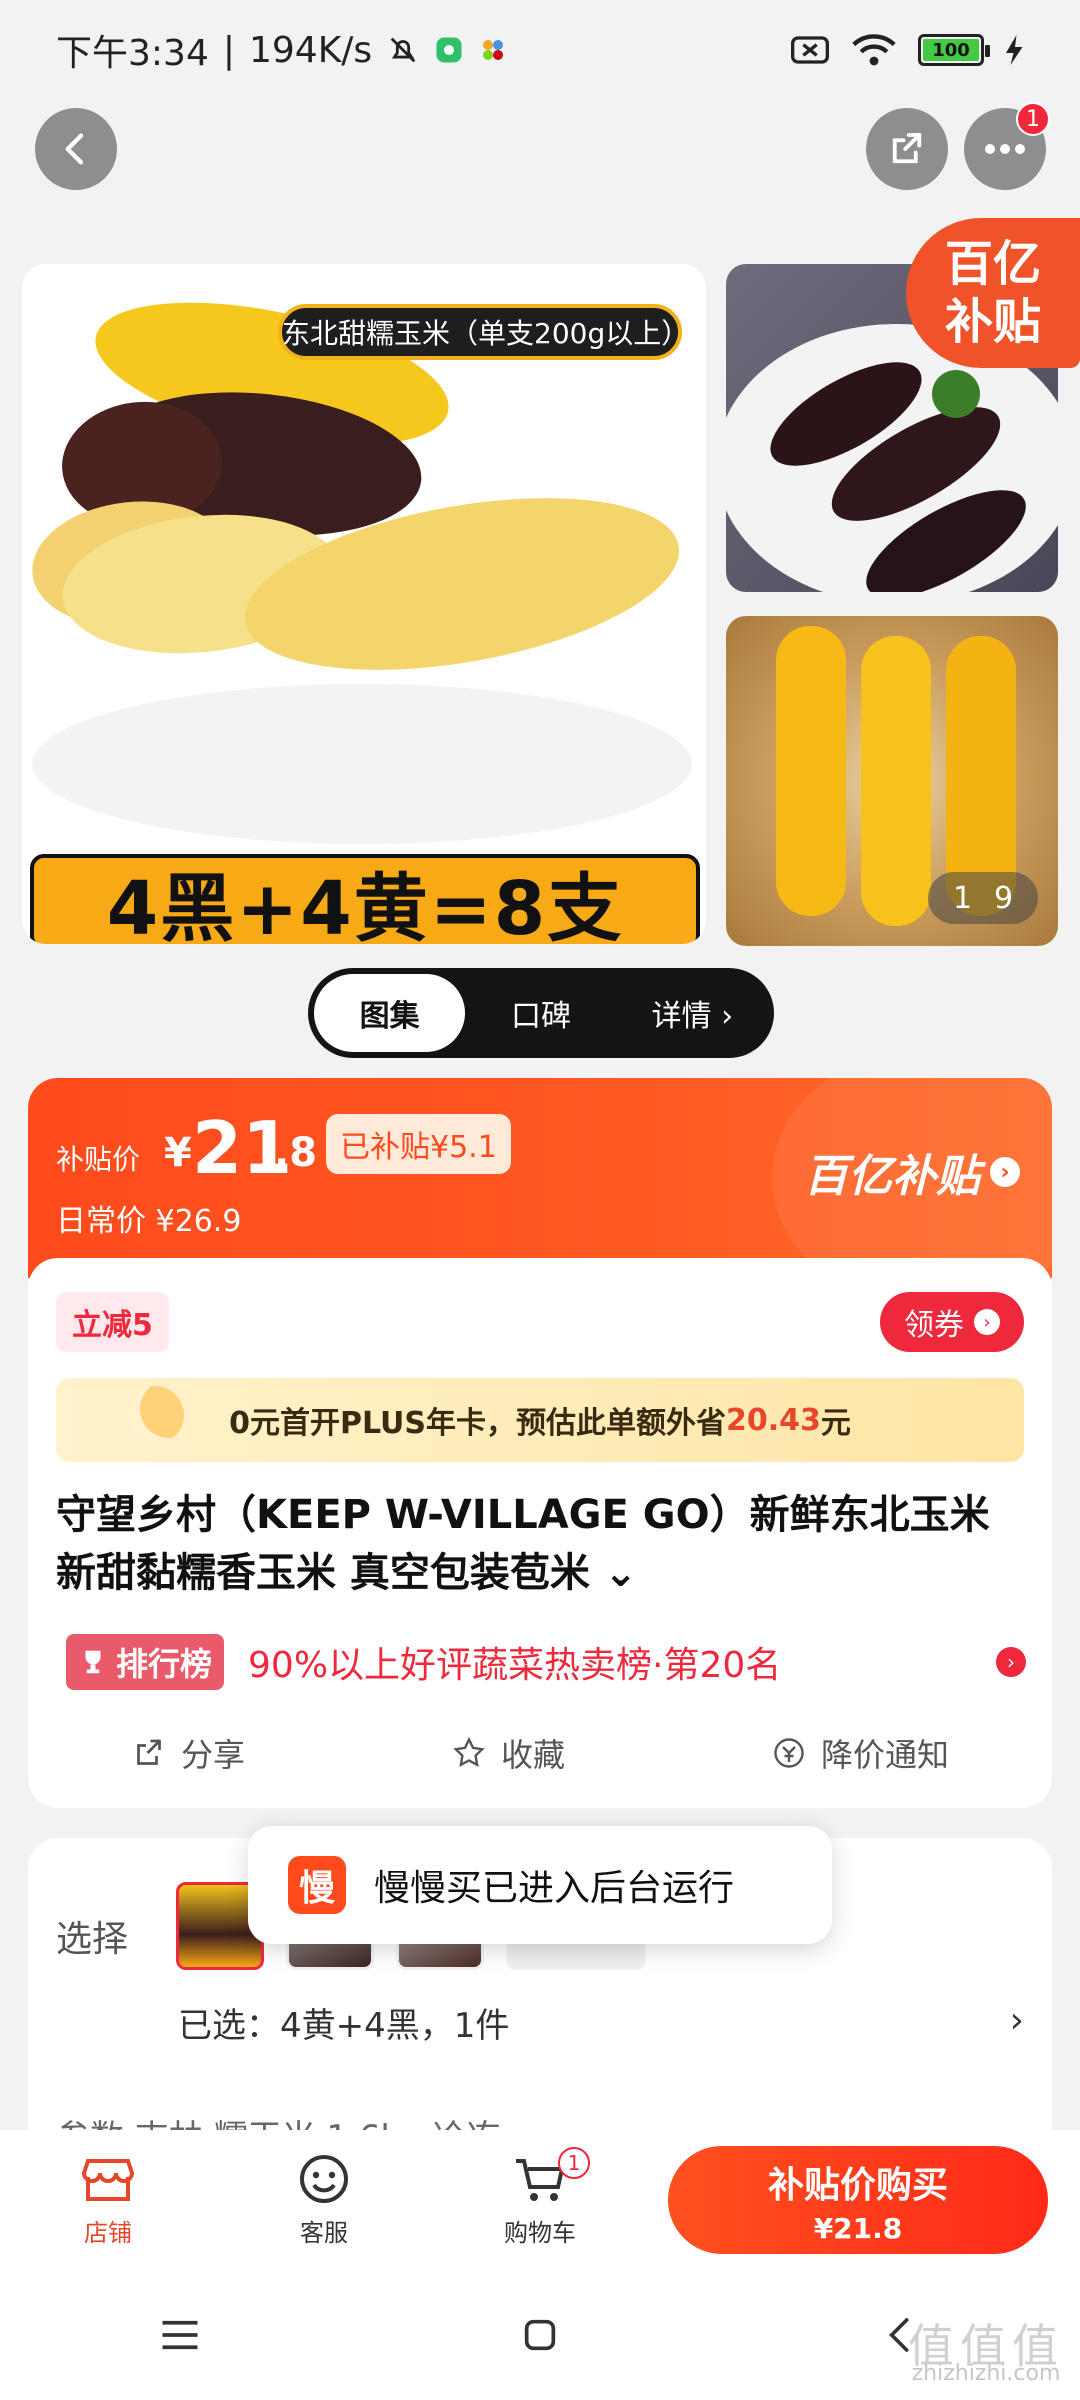 This screenshot has height=2400, width=1080. Describe the element at coordinates (98, 1159) in the screenshot. I see `subsidy-price-label: 补贴价` at that location.